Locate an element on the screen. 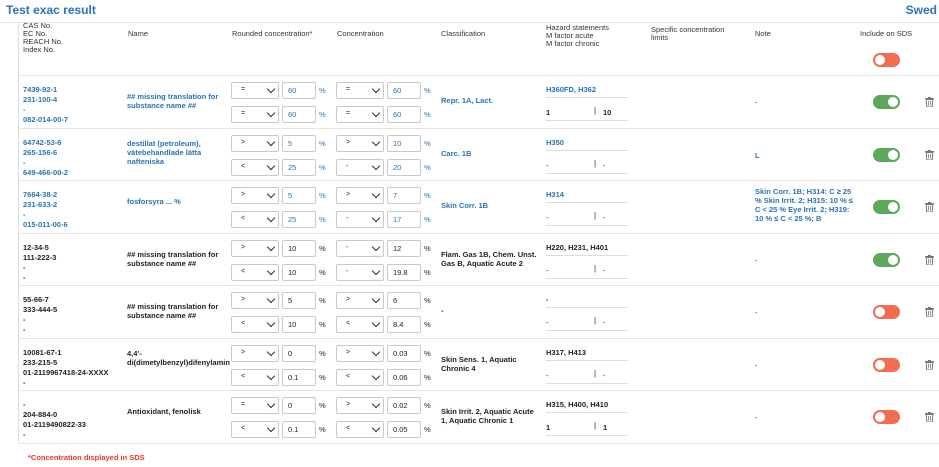 The width and height of the screenshot is (939, 467). top-bar: Test exac result Swed is located at coordinates (469, 11).